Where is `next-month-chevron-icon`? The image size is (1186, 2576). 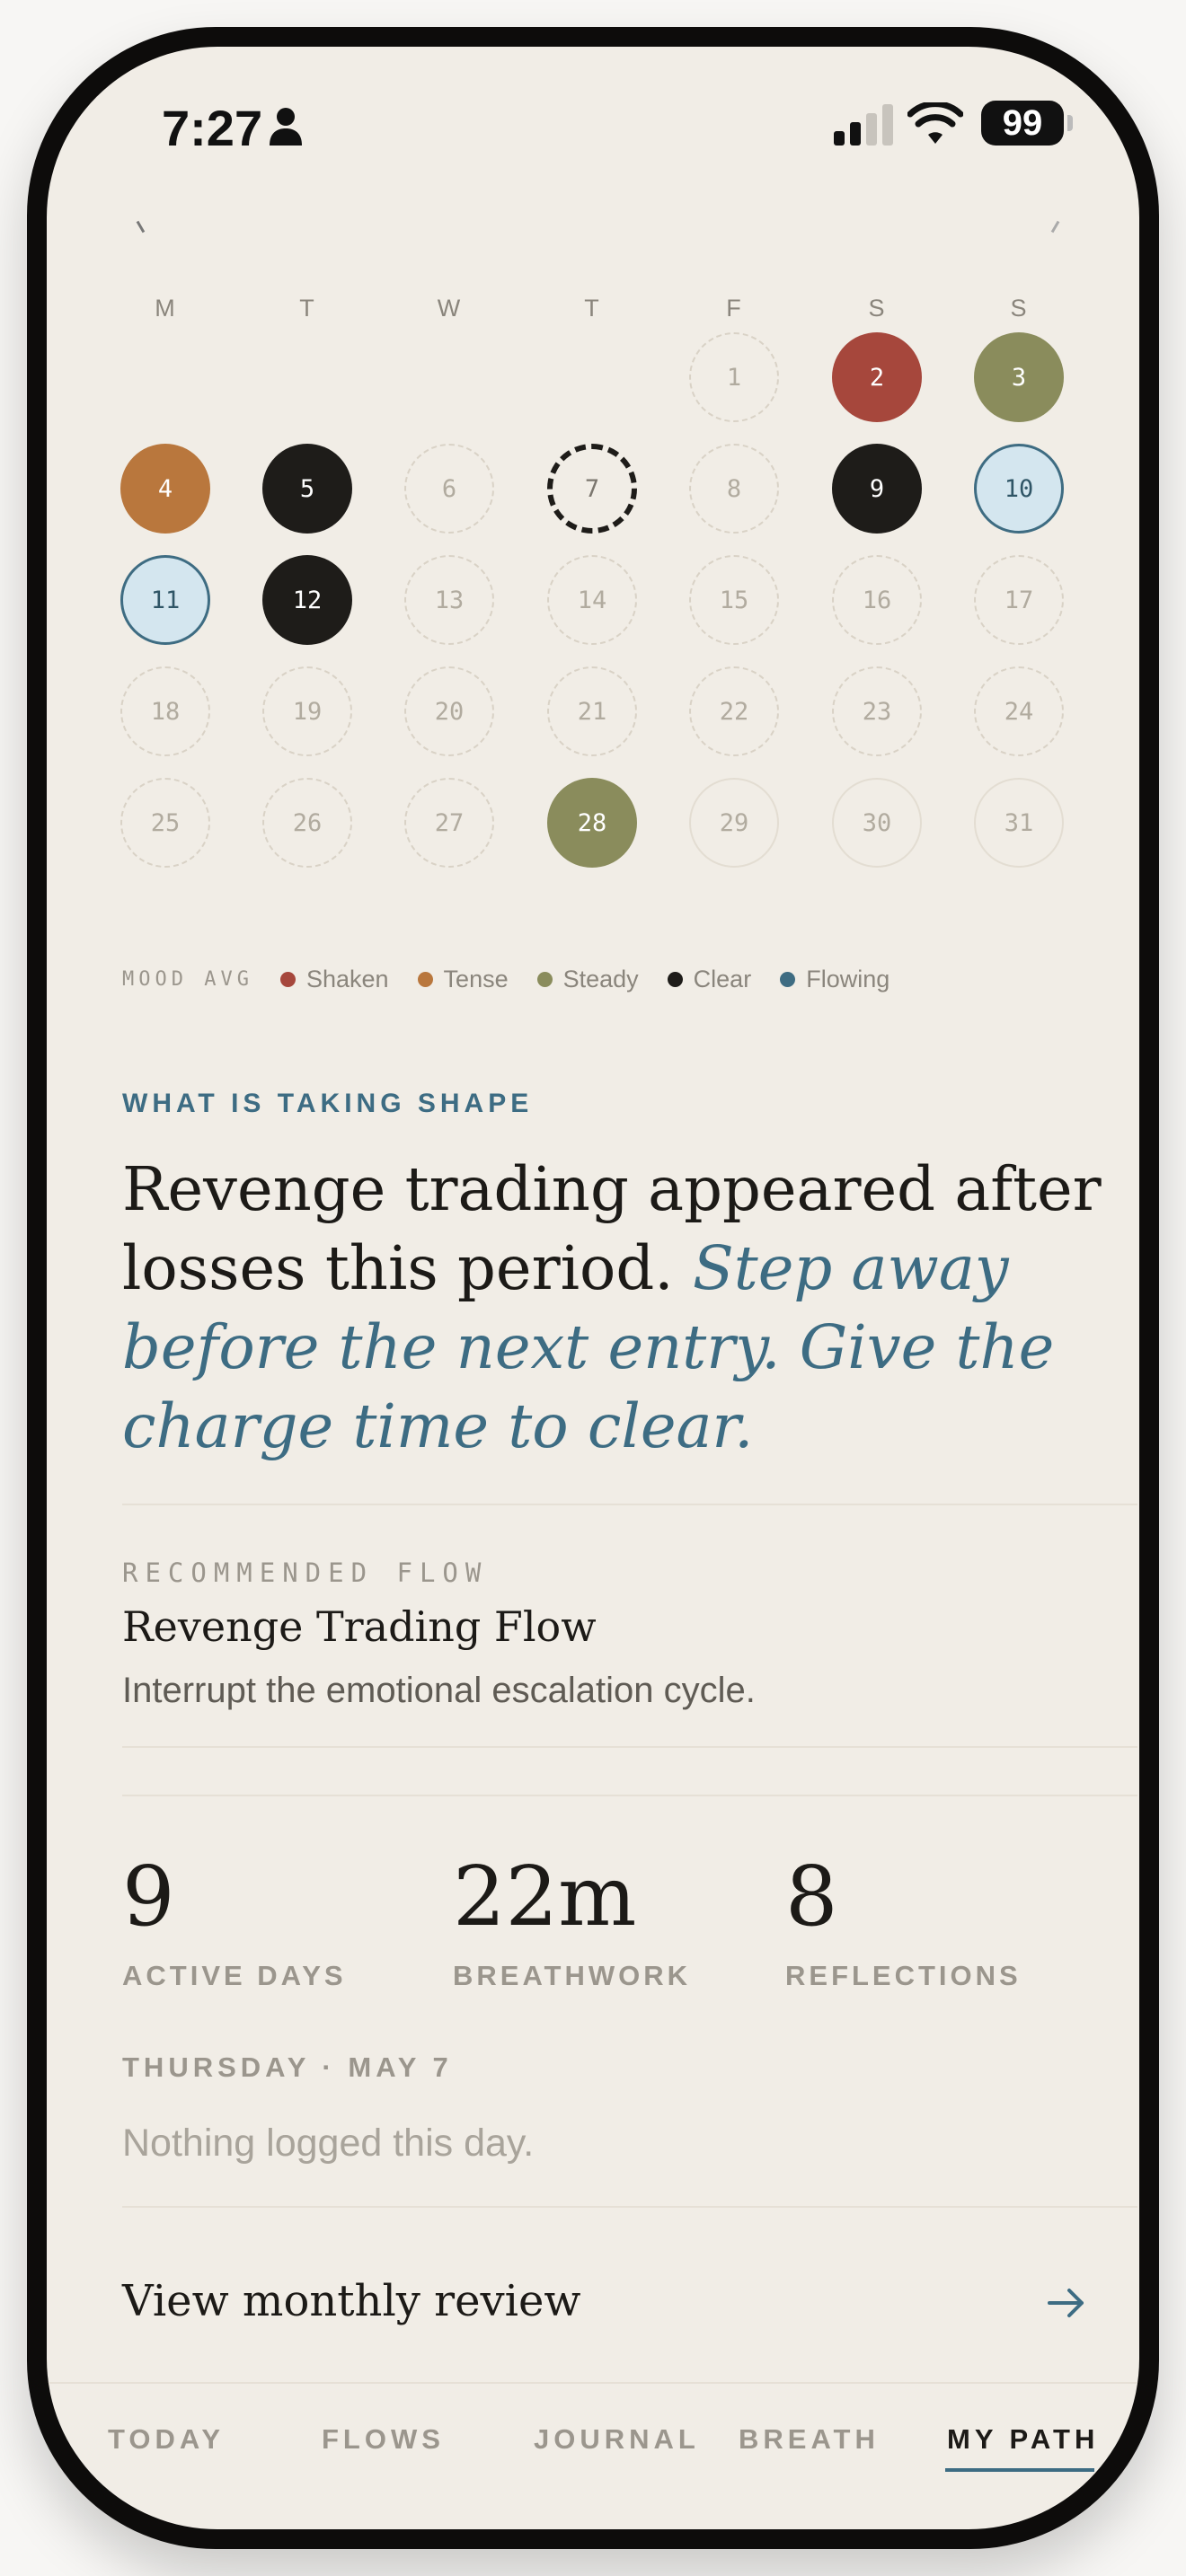 next-month-chevron-icon is located at coordinates (1050, 224).